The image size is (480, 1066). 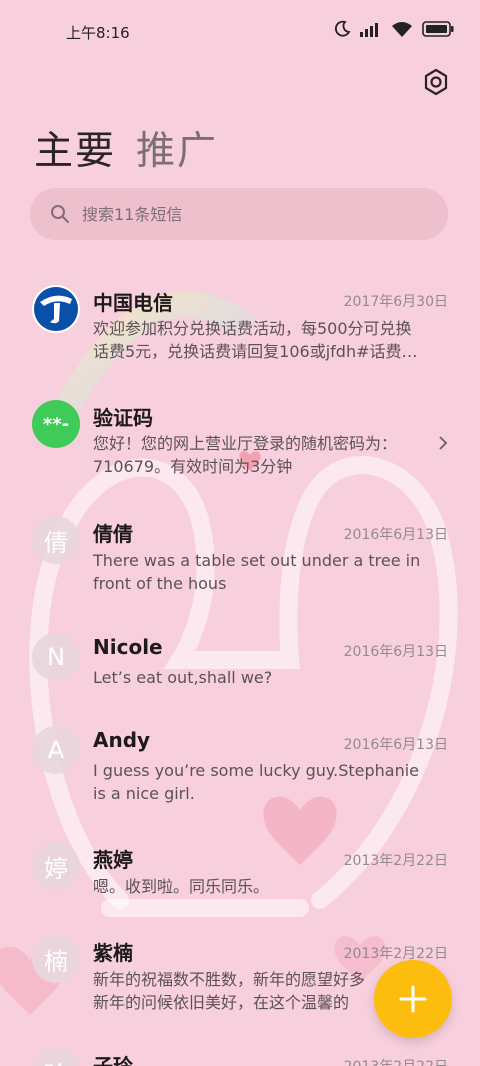 I want to click on avatar: 倩, so click(x=56, y=540).